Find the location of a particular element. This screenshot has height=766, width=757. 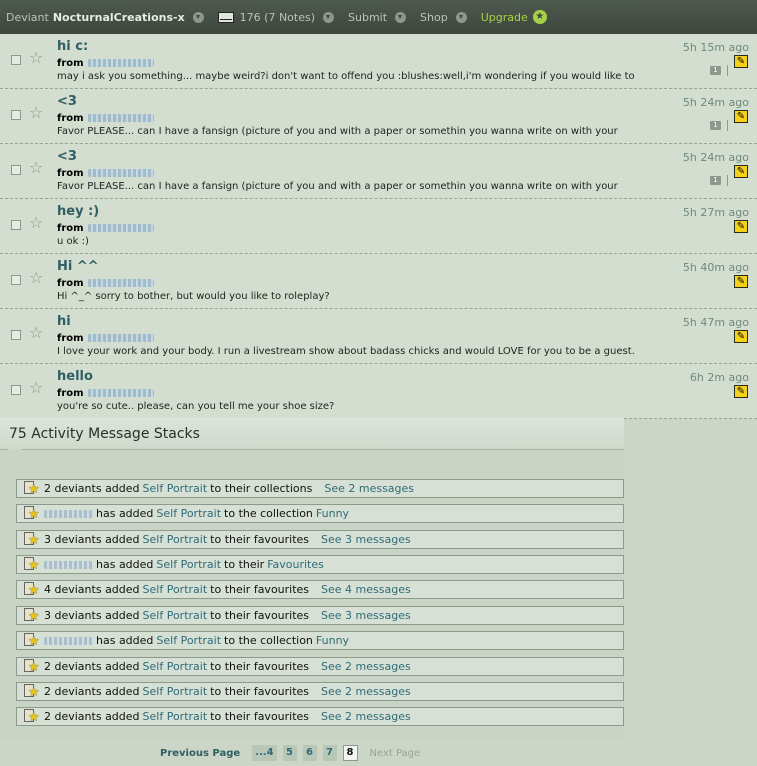

note-subject: Hi ^^ is located at coordinates (78, 266).